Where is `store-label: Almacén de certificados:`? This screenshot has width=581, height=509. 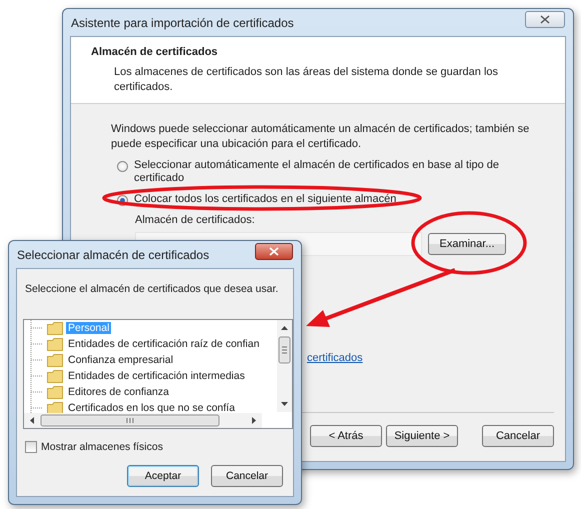 store-label: Almacén de certificados: is located at coordinates (195, 220).